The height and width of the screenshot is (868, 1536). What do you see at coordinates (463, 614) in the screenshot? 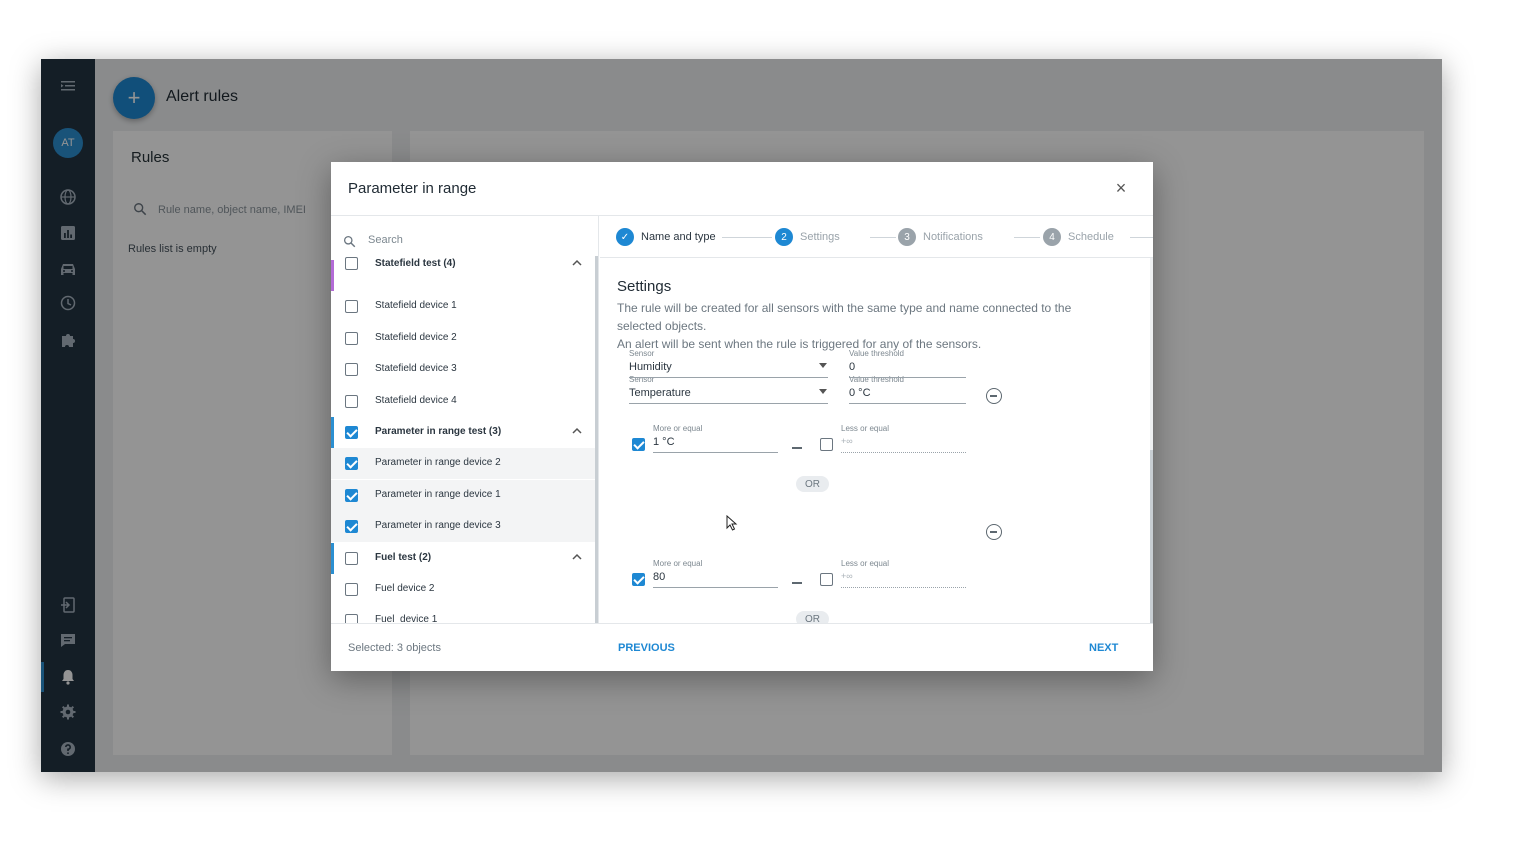
I see `object-row: Fuel_device 1` at bounding box center [463, 614].